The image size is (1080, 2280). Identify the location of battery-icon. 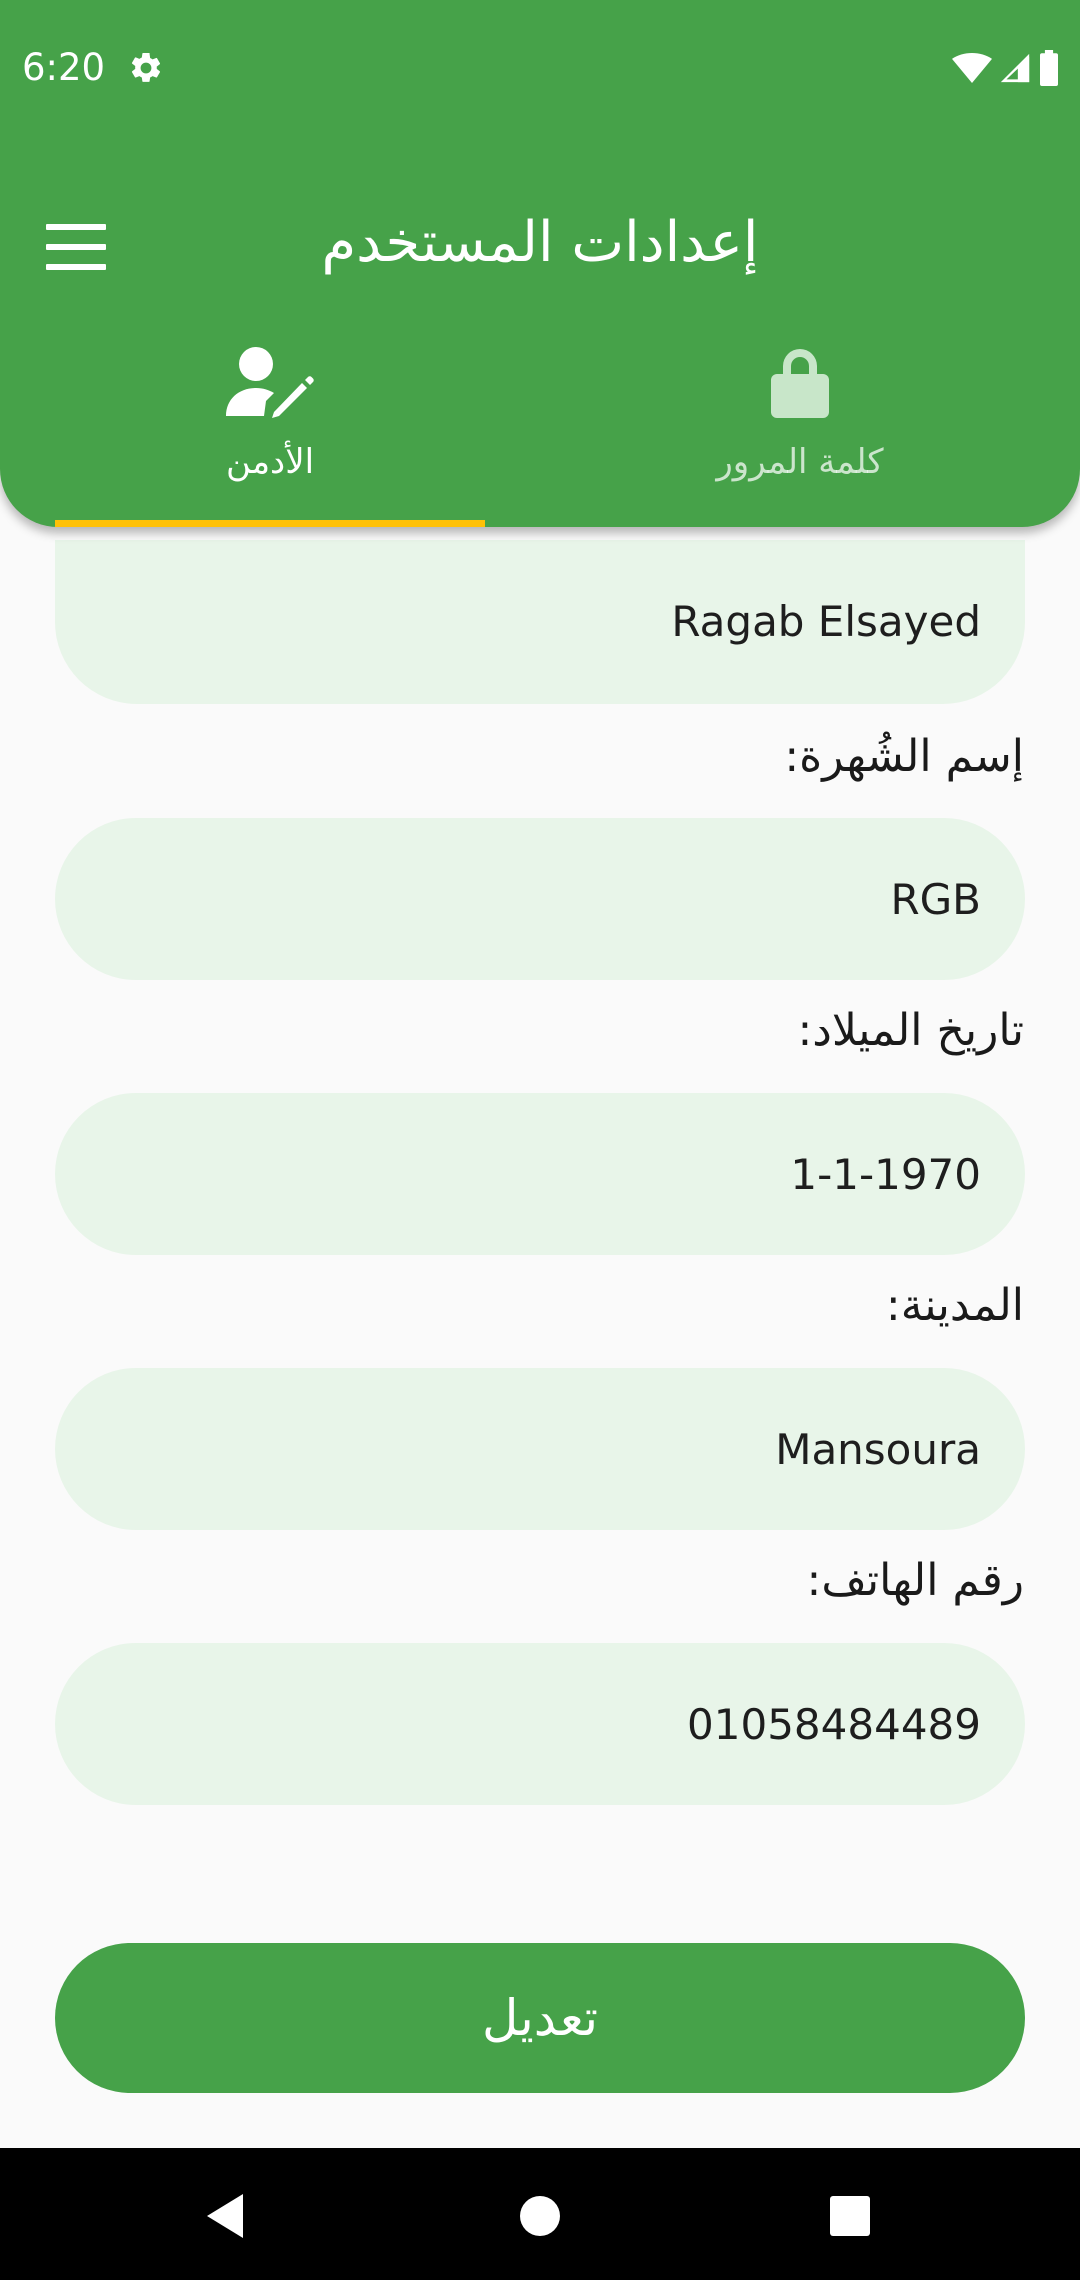
(1049, 68).